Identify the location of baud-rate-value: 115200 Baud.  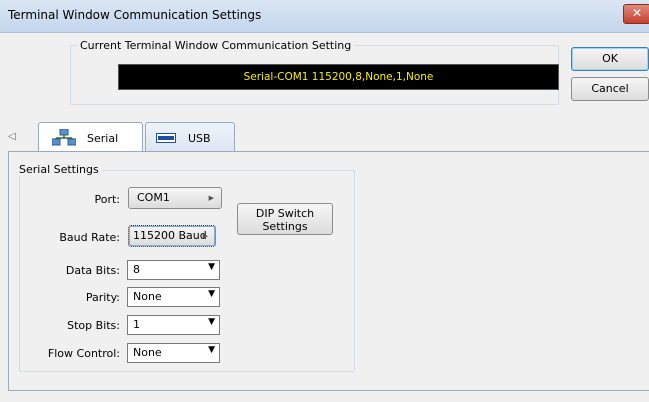
(170, 235).